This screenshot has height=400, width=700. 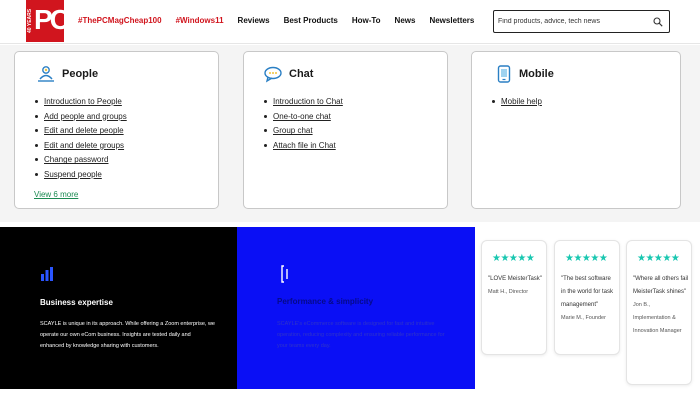 What do you see at coordinates (56, 194) in the screenshot?
I see `view-more-link: View 6 more` at bounding box center [56, 194].